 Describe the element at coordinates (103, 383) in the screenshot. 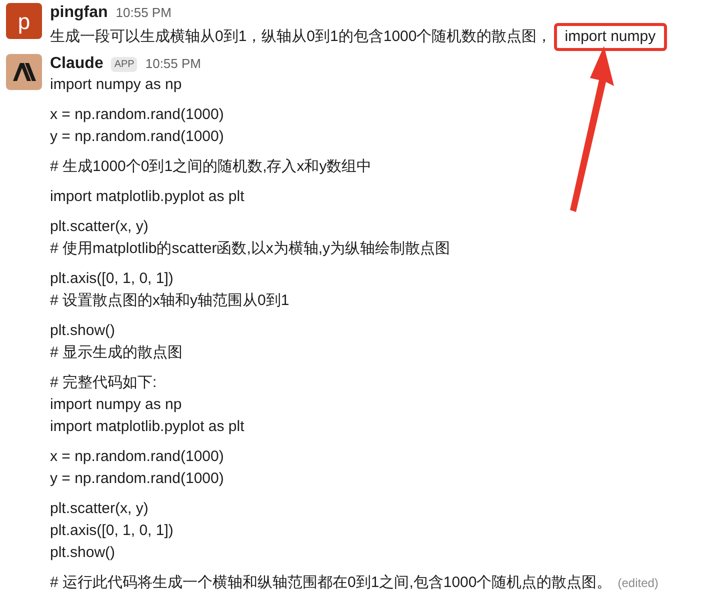

I see `message-line: # 完整代码如下:` at that location.